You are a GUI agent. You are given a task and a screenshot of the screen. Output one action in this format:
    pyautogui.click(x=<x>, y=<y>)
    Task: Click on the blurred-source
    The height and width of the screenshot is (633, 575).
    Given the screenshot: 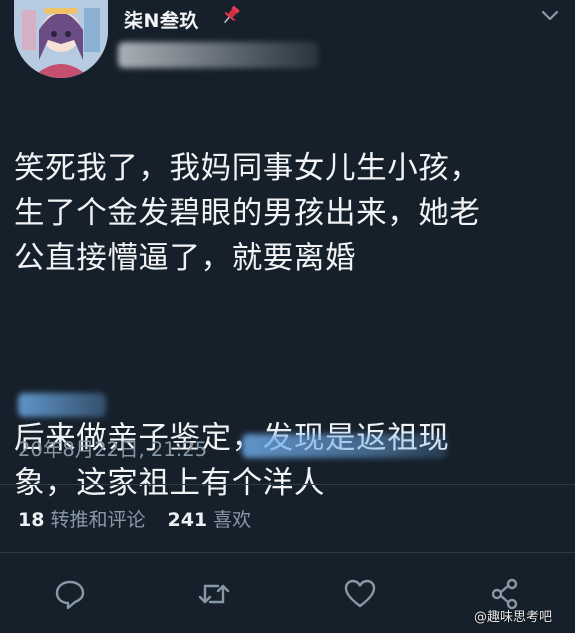 What is the action you would take?
    pyautogui.click(x=344, y=446)
    